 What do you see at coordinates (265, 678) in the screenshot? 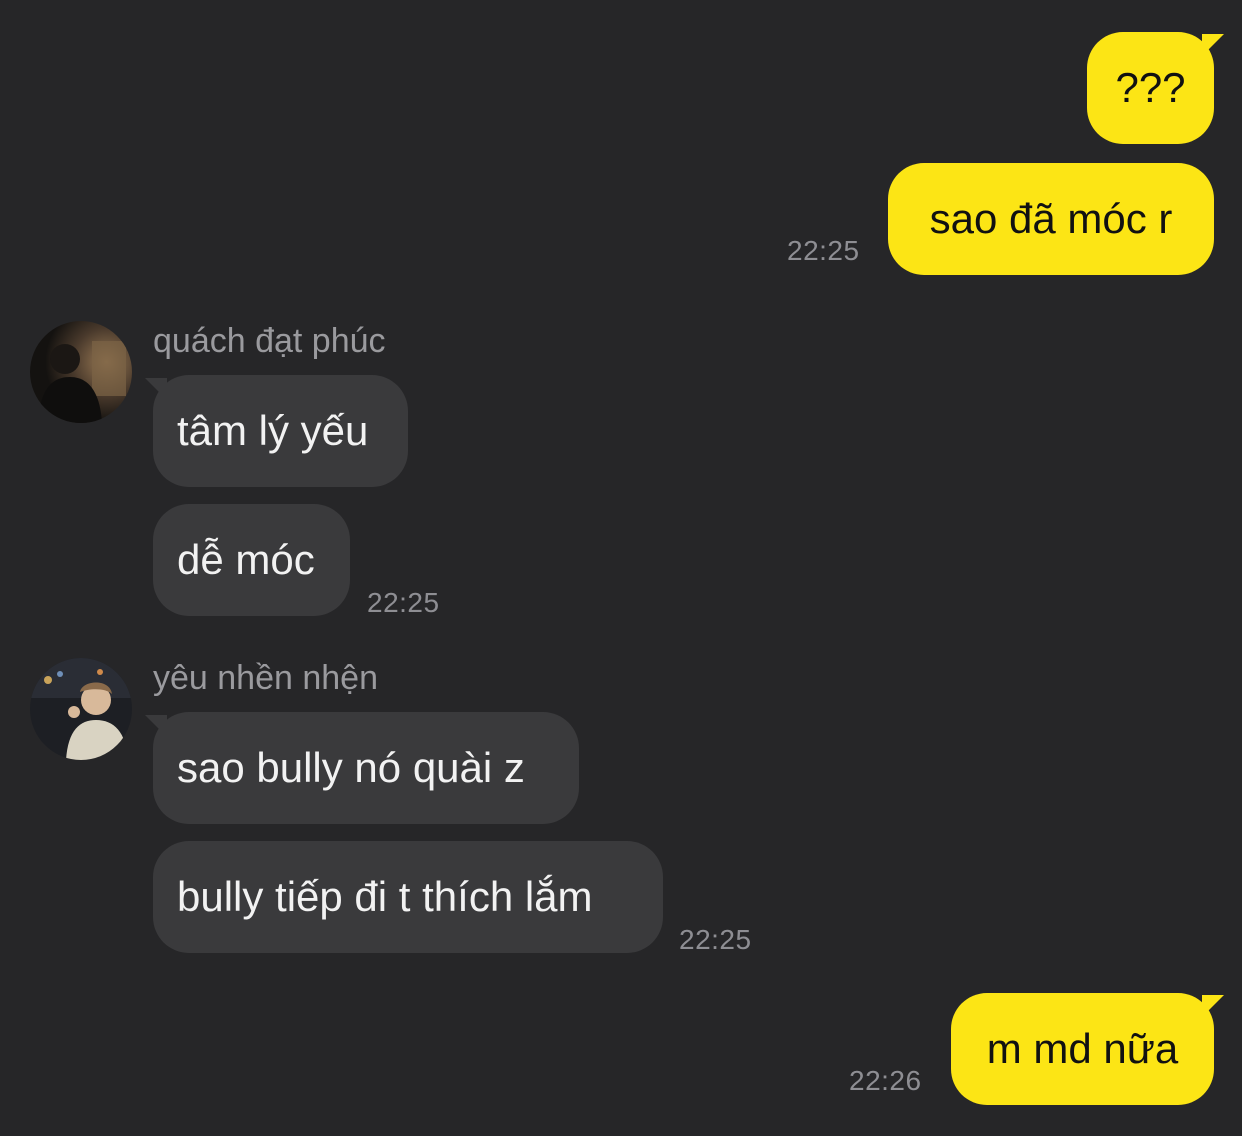
I see `sender-name: yêu nhền nhện` at bounding box center [265, 678].